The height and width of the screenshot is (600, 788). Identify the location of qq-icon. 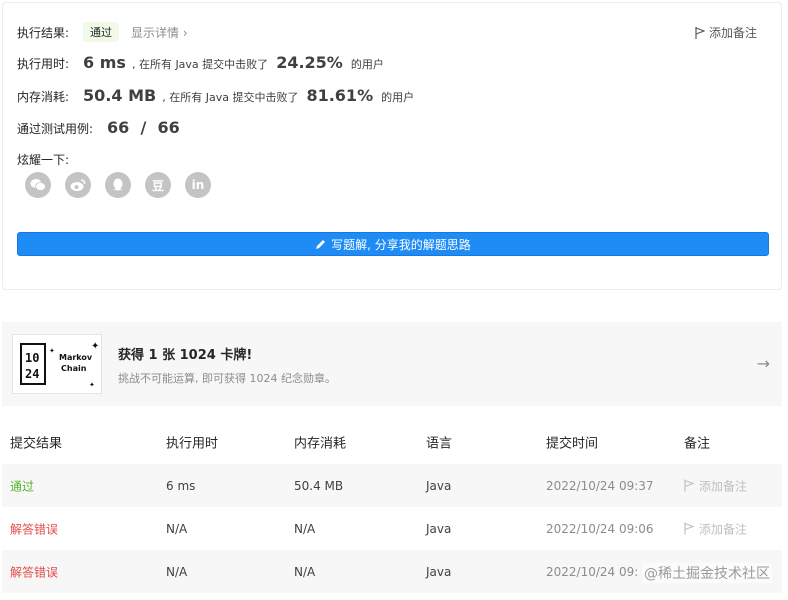
(118, 185).